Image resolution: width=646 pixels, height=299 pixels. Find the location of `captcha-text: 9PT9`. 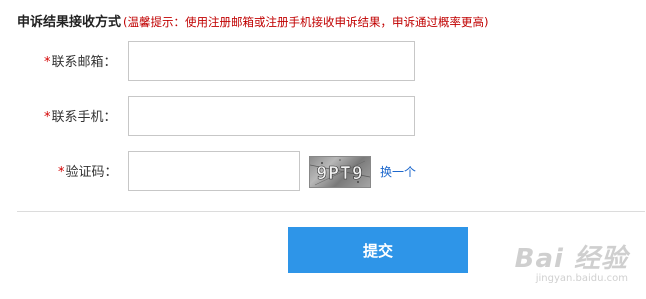

captcha-text: 9PT9 is located at coordinates (339, 173).